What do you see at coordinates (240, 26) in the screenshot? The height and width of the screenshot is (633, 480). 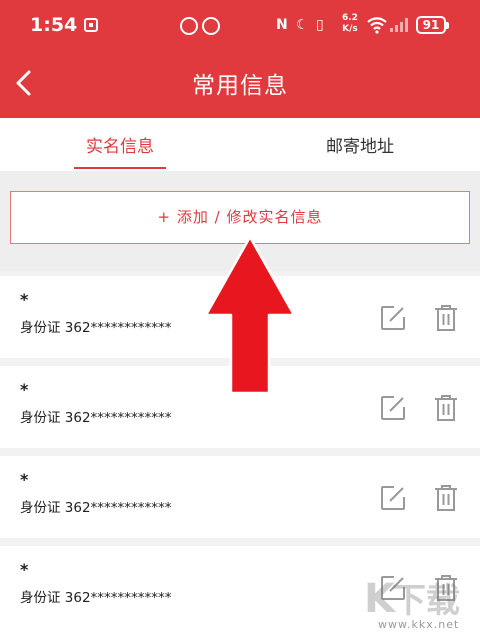 I see `status-bar: 1:54 N ☾ ▯ 6.2 K/s 91` at bounding box center [240, 26].